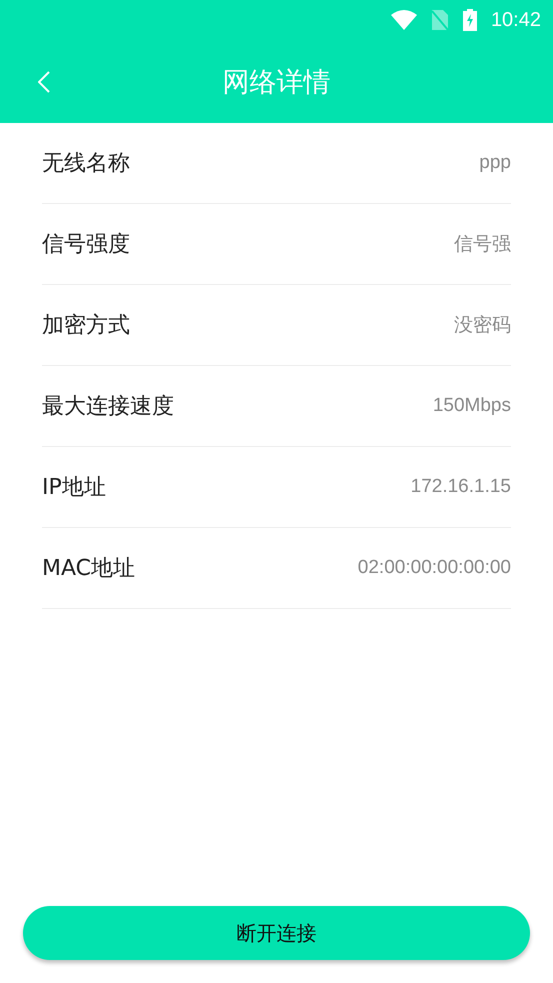  What do you see at coordinates (469, 20) in the screenshot?
I see `battery-charging-icon` at bounding box center [469, 20].